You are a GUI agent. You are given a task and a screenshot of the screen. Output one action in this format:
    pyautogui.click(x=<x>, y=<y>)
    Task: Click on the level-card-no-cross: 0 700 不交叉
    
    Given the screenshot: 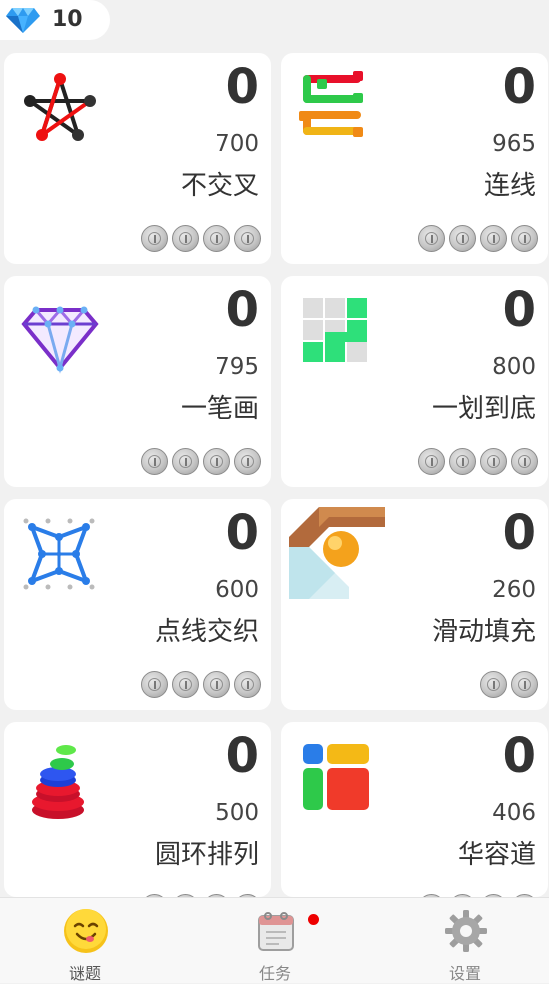 What is the action you would take?
    pyautogui.click(x=137, y=158)
    